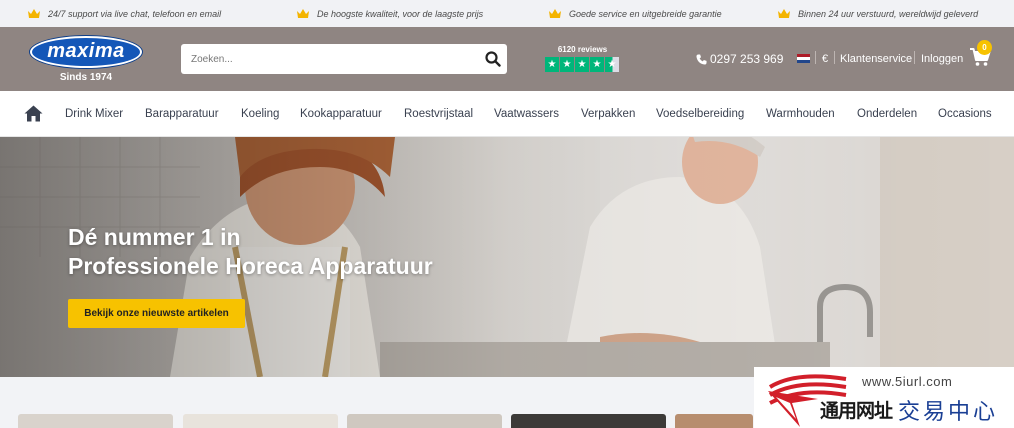  I want to click on phone-link: 0297 253 969, so click(739, 59).